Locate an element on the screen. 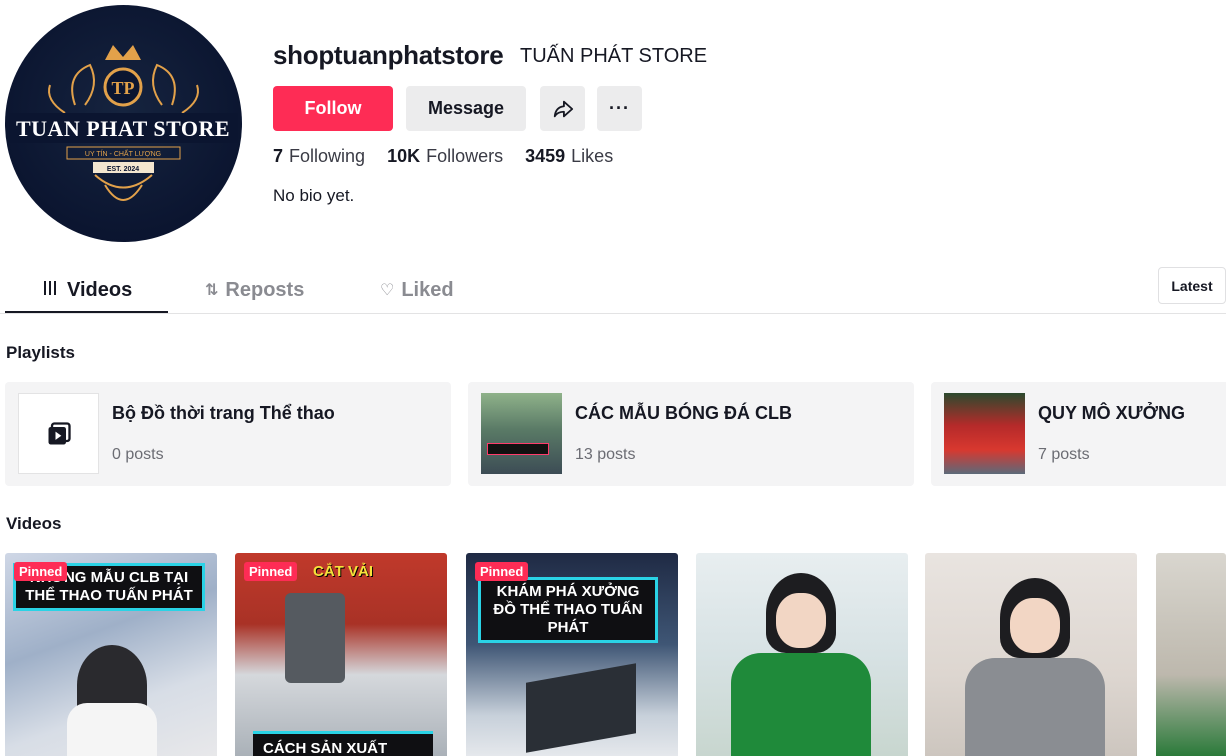 This screenshot has width=1226, height=756. sort-latest-button: Latest is located at coordinates (1192, 285).